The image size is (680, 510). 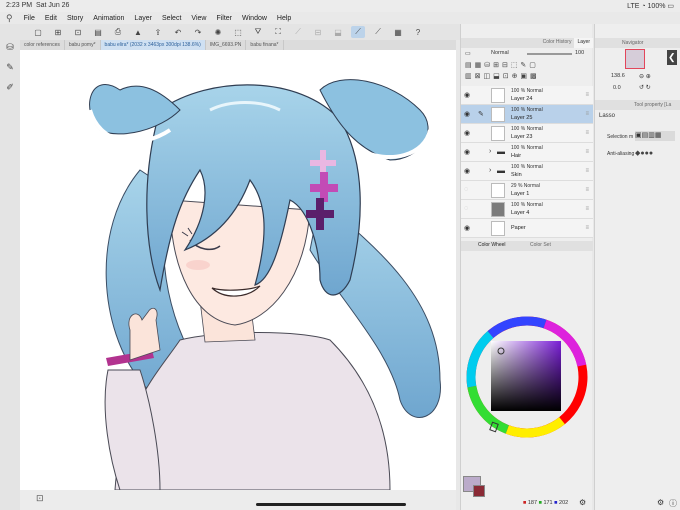 What do you see at coordinates (579, 53) in the screenshot?
I see `opacity-value: 100` at bounding box center [579, 53].